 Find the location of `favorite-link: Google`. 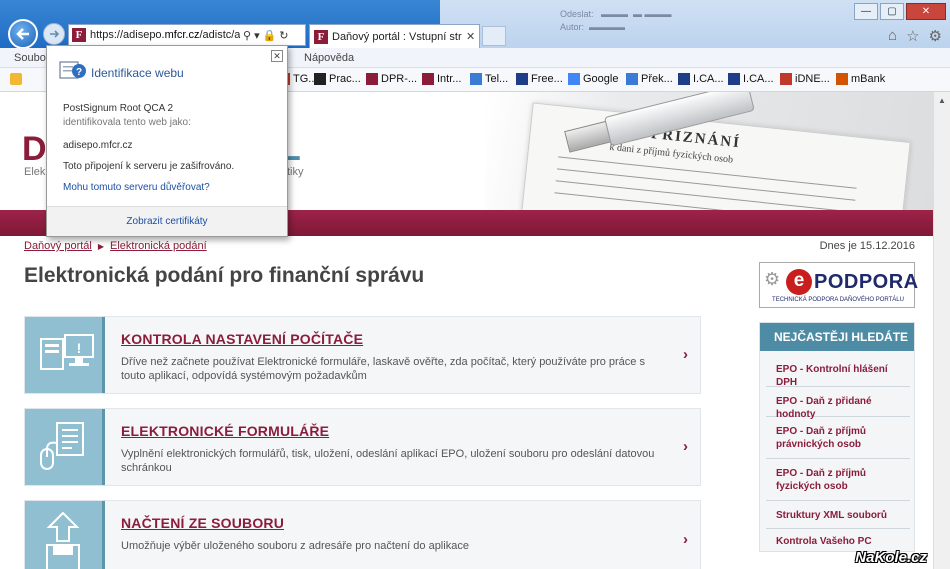

favorite-link: Google is located at coordinates (593, 79).